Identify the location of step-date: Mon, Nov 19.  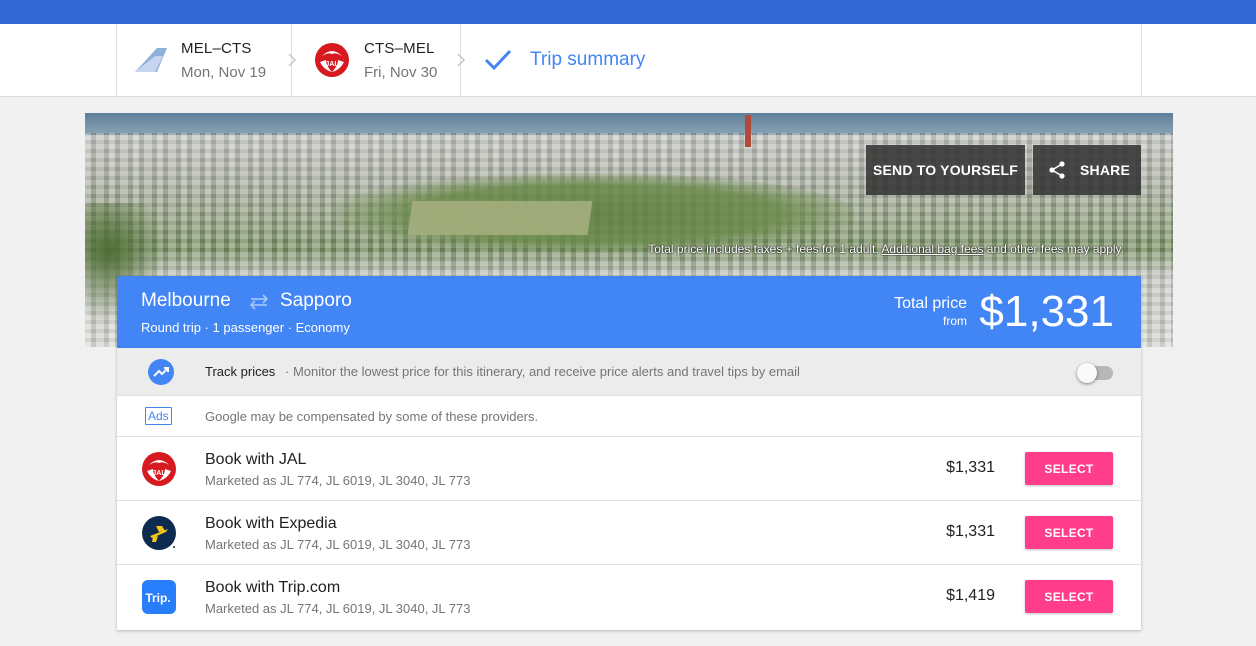
(224, 72).